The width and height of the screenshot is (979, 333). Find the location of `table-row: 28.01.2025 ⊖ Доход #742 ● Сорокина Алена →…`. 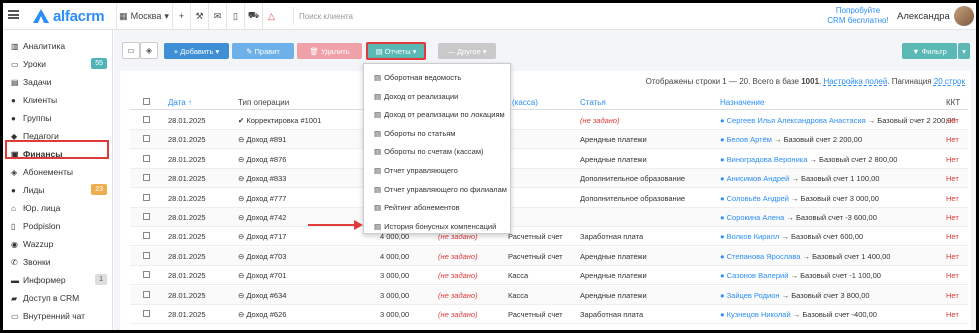

table-row: 28.01.2025 ⊖ Доход #742 ● Сорокина Алена →… is located at coordinates (549, 217).